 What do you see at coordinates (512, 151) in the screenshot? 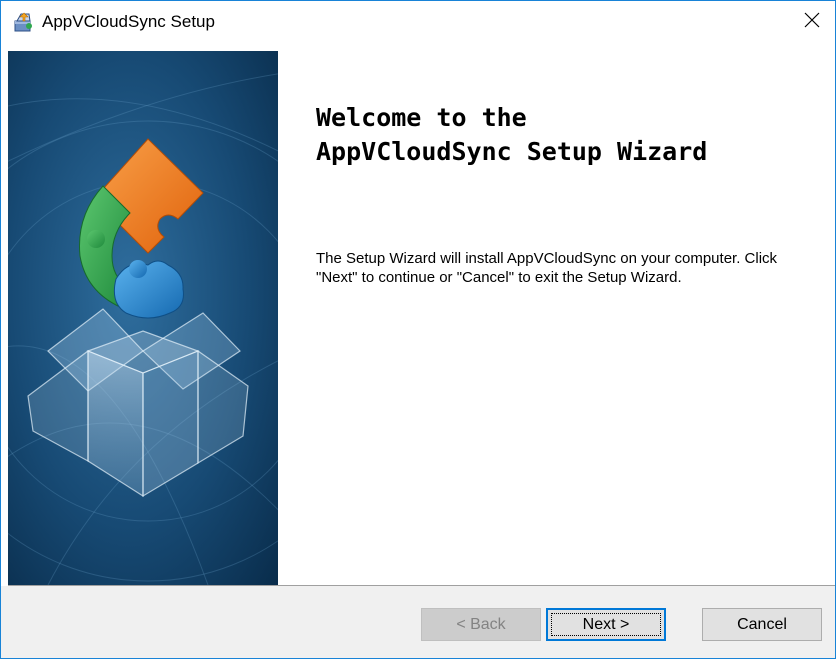
I see `welcome-heading-line2: AppVCloudSync Setup Wizard` at bounding box center [512, 151].